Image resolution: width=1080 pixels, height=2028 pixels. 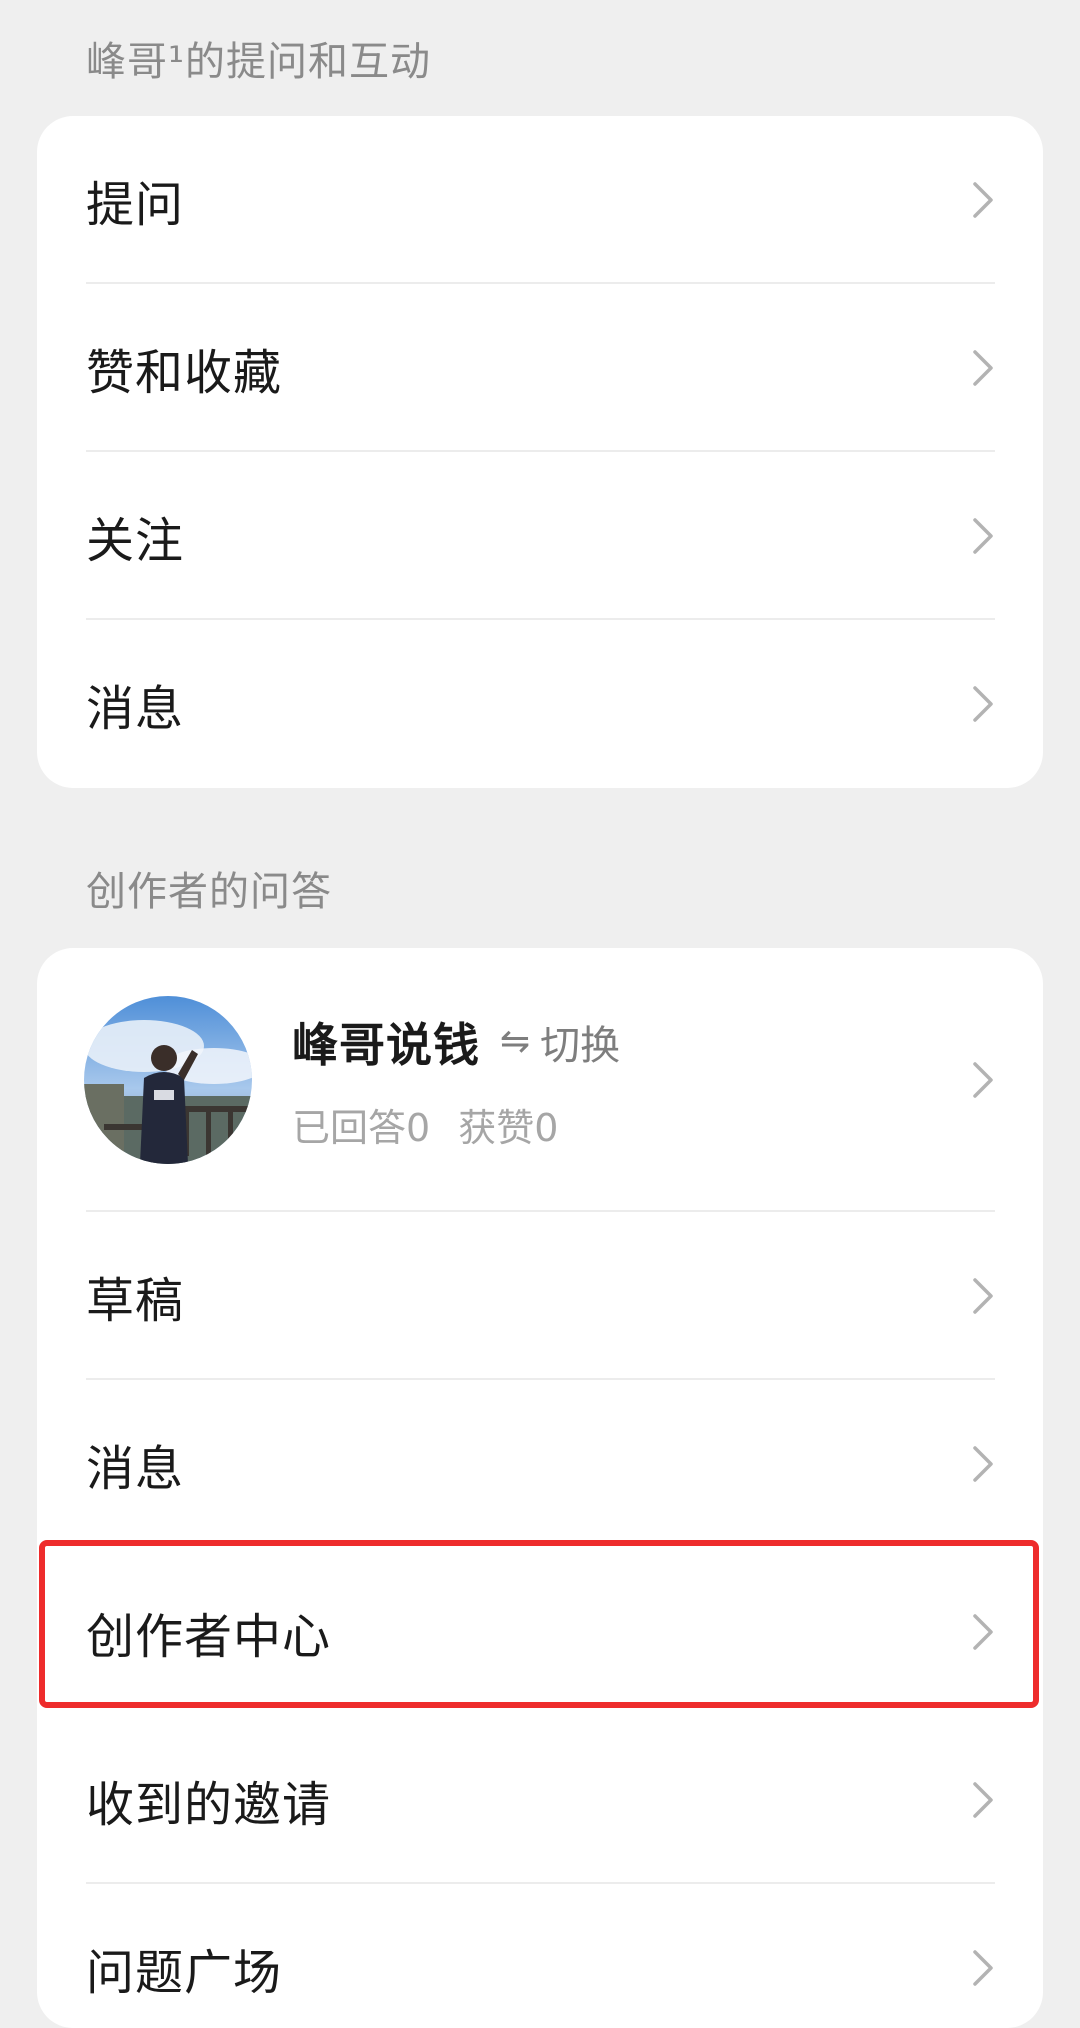 What do you see at coordinates (184, 373) in the screenshot?
I see `menu-item-label: 赞和收藏` at bounding box center [184, 373].